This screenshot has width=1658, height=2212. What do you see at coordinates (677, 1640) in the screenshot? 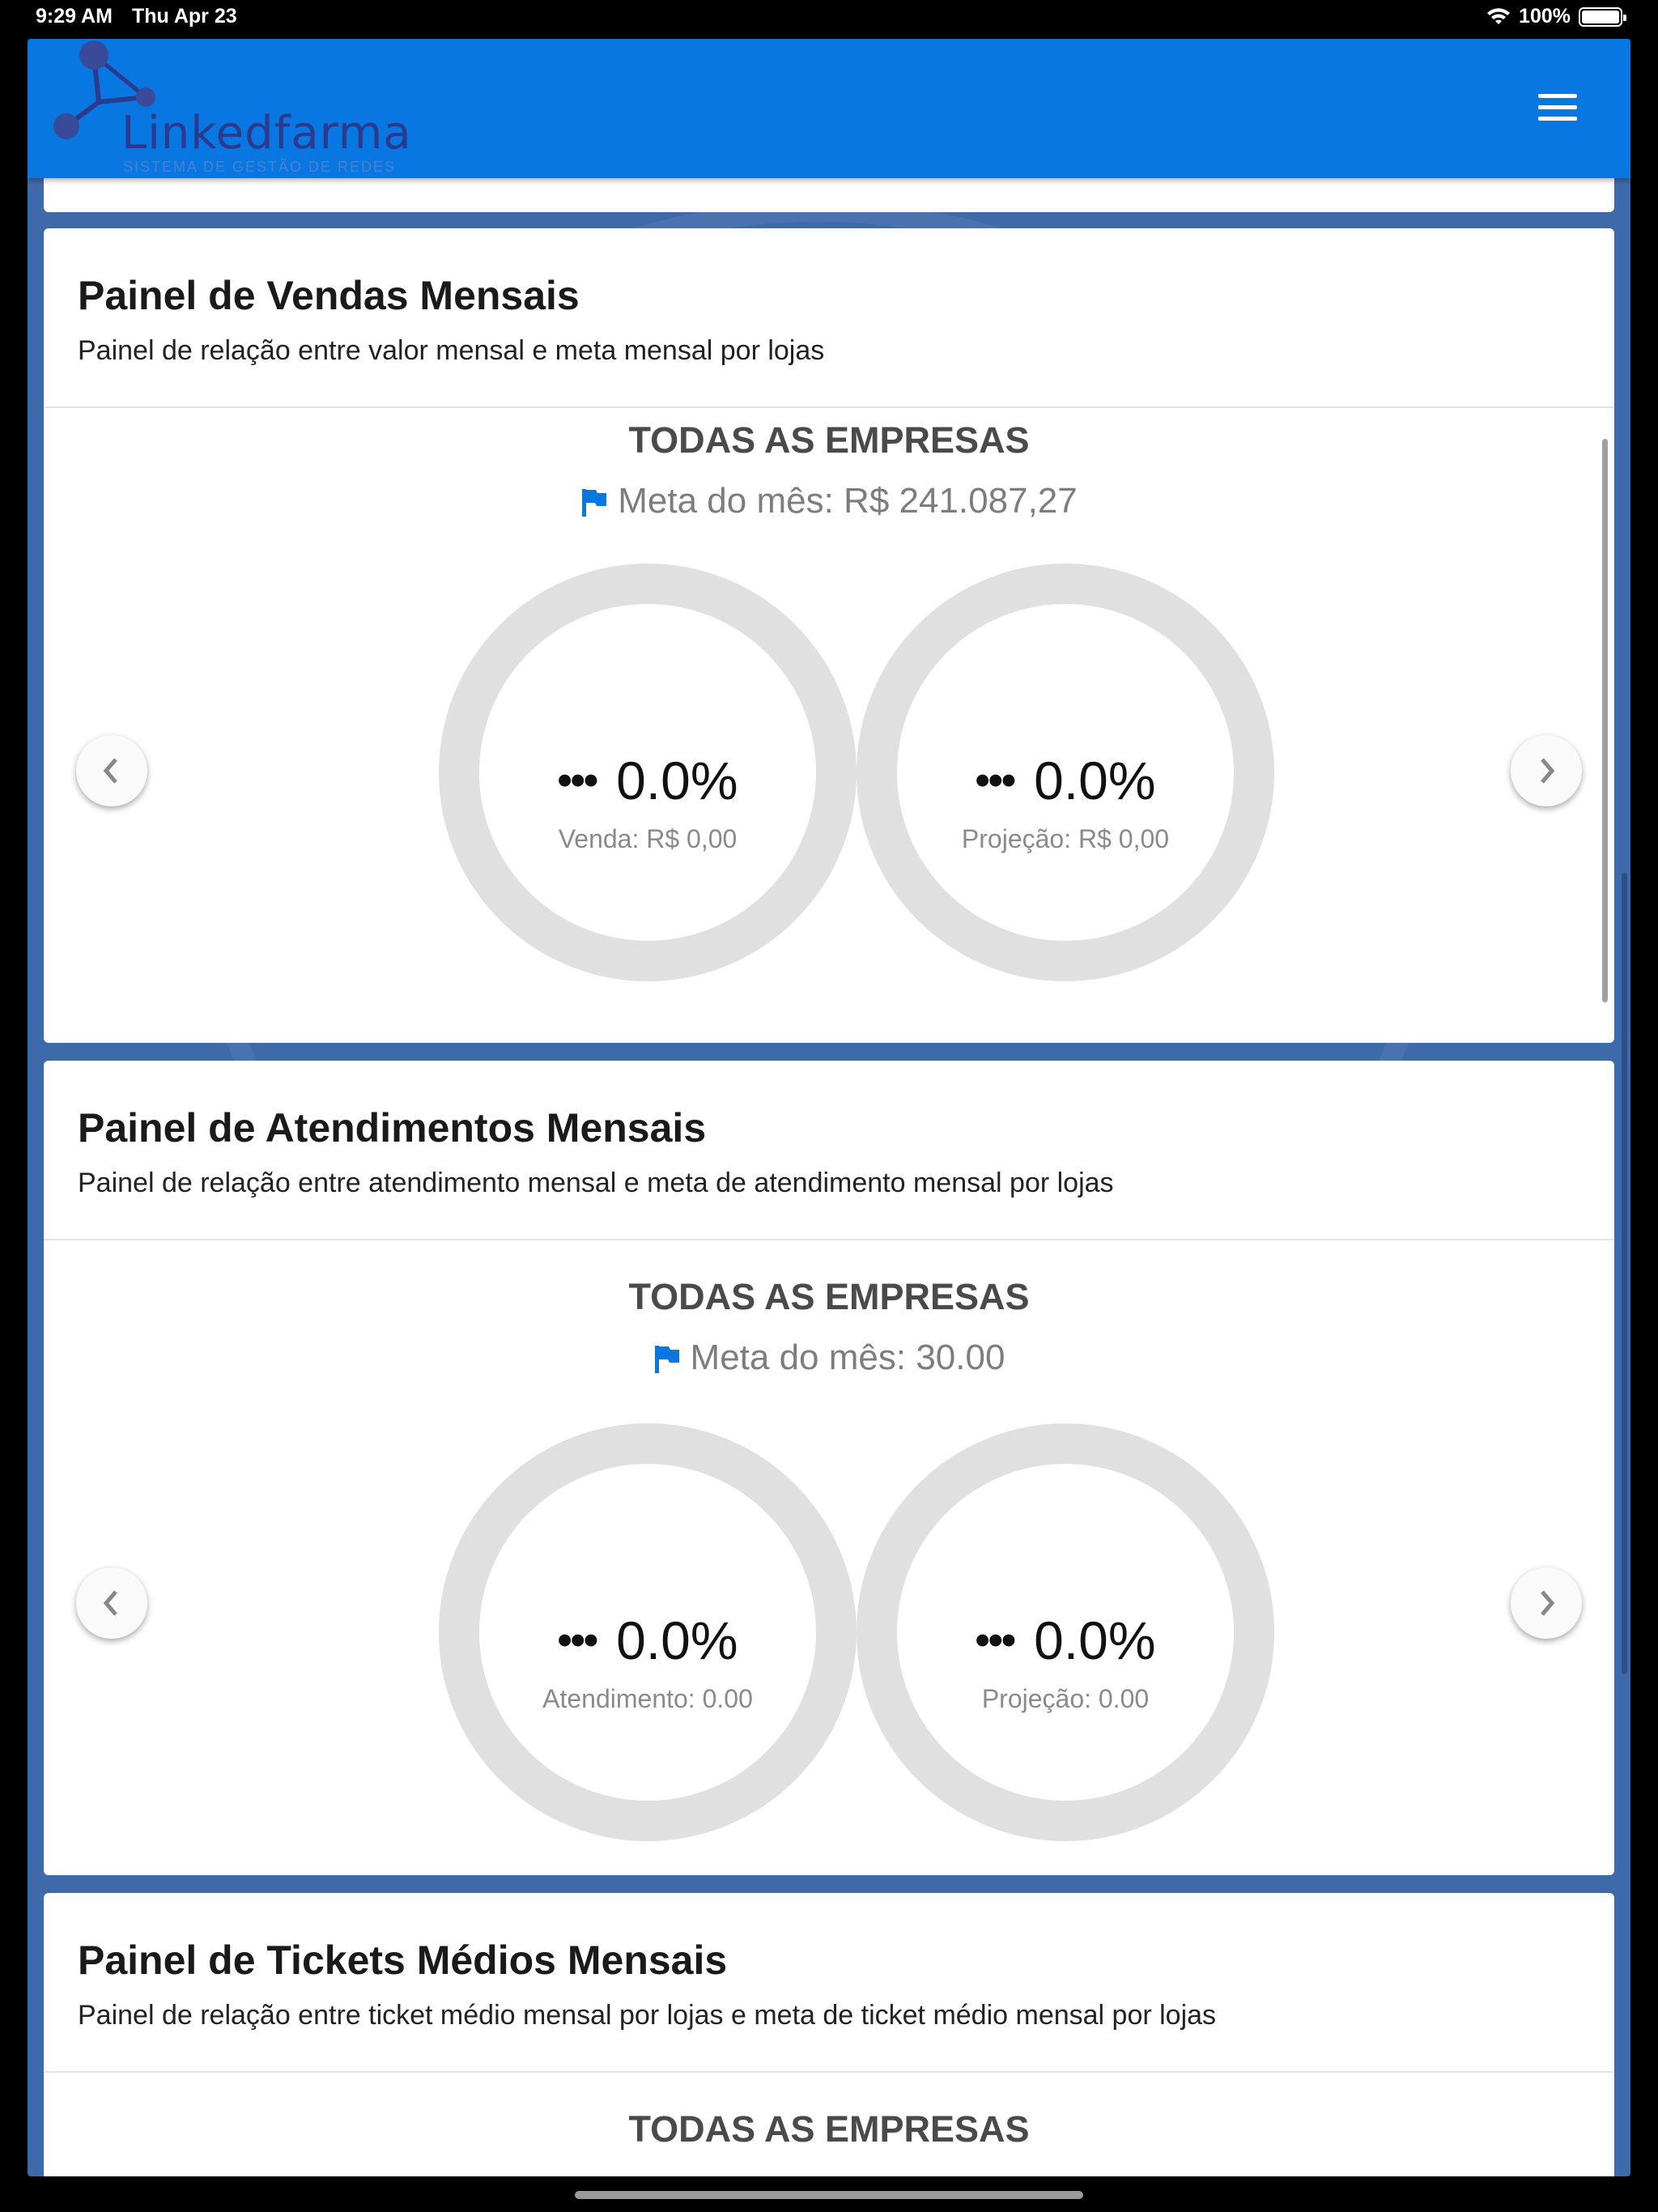
I see `service-percent: 0.0%` at bounding box center [677, 1640].